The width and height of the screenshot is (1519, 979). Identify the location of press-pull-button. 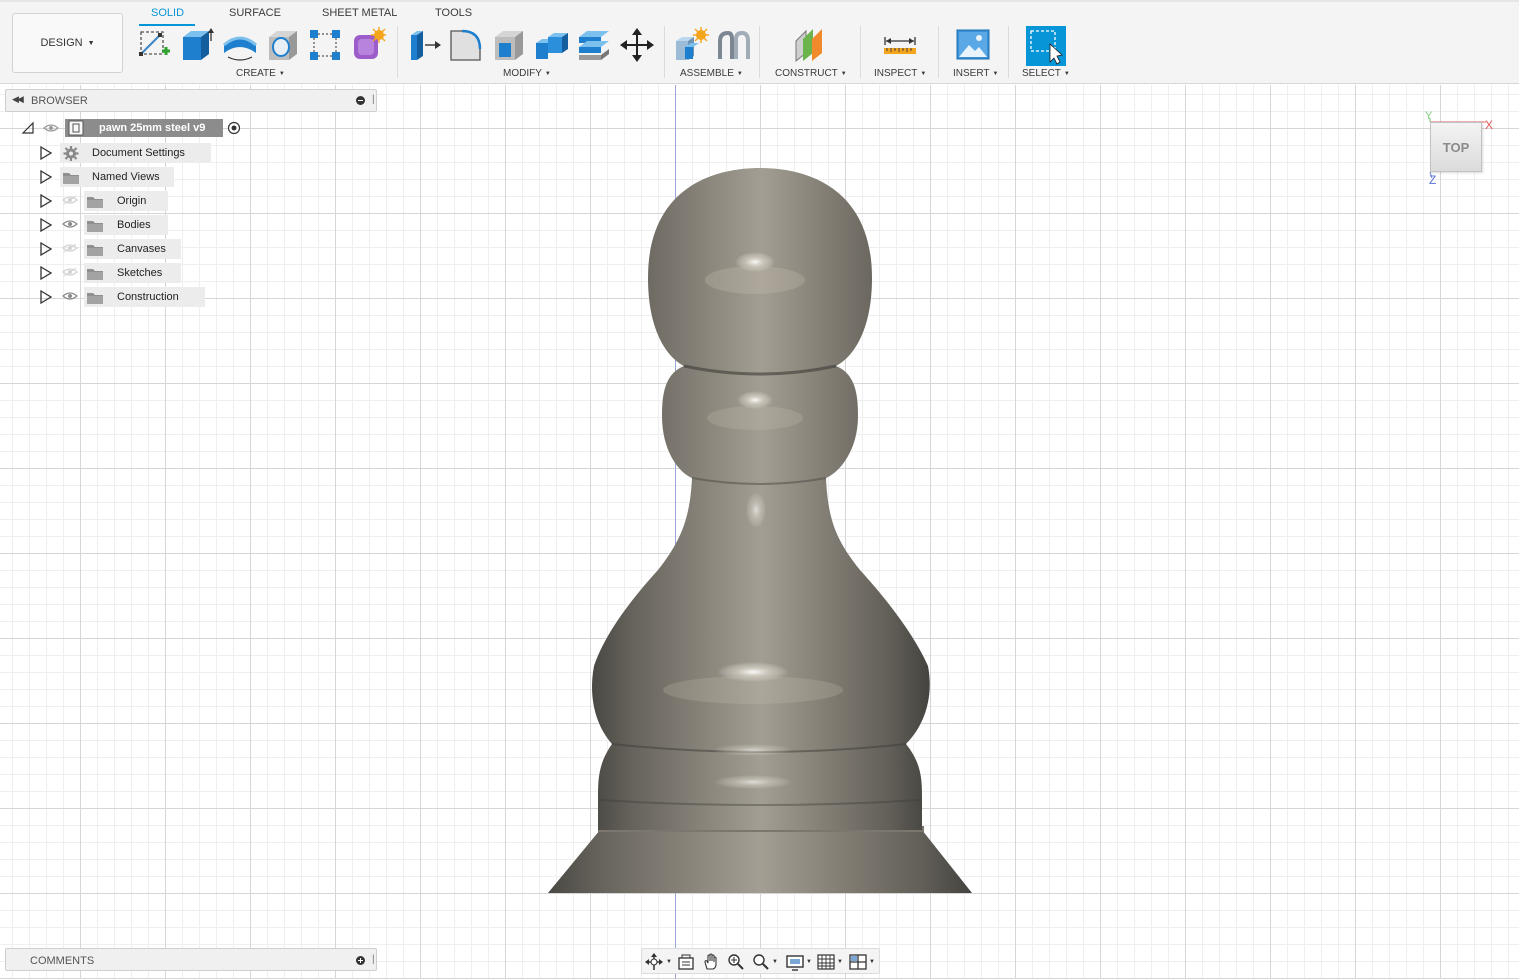
(423, 45).